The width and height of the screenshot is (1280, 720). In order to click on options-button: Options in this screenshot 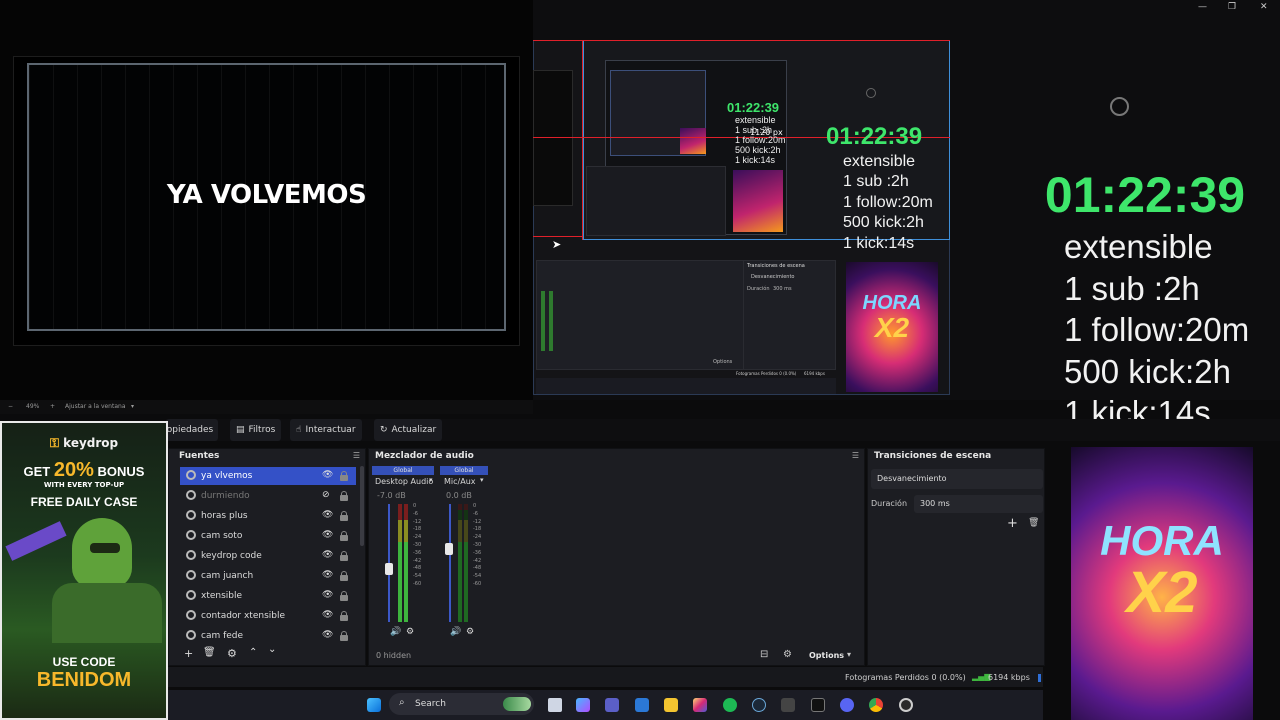, I will do `click(826, 655)`.